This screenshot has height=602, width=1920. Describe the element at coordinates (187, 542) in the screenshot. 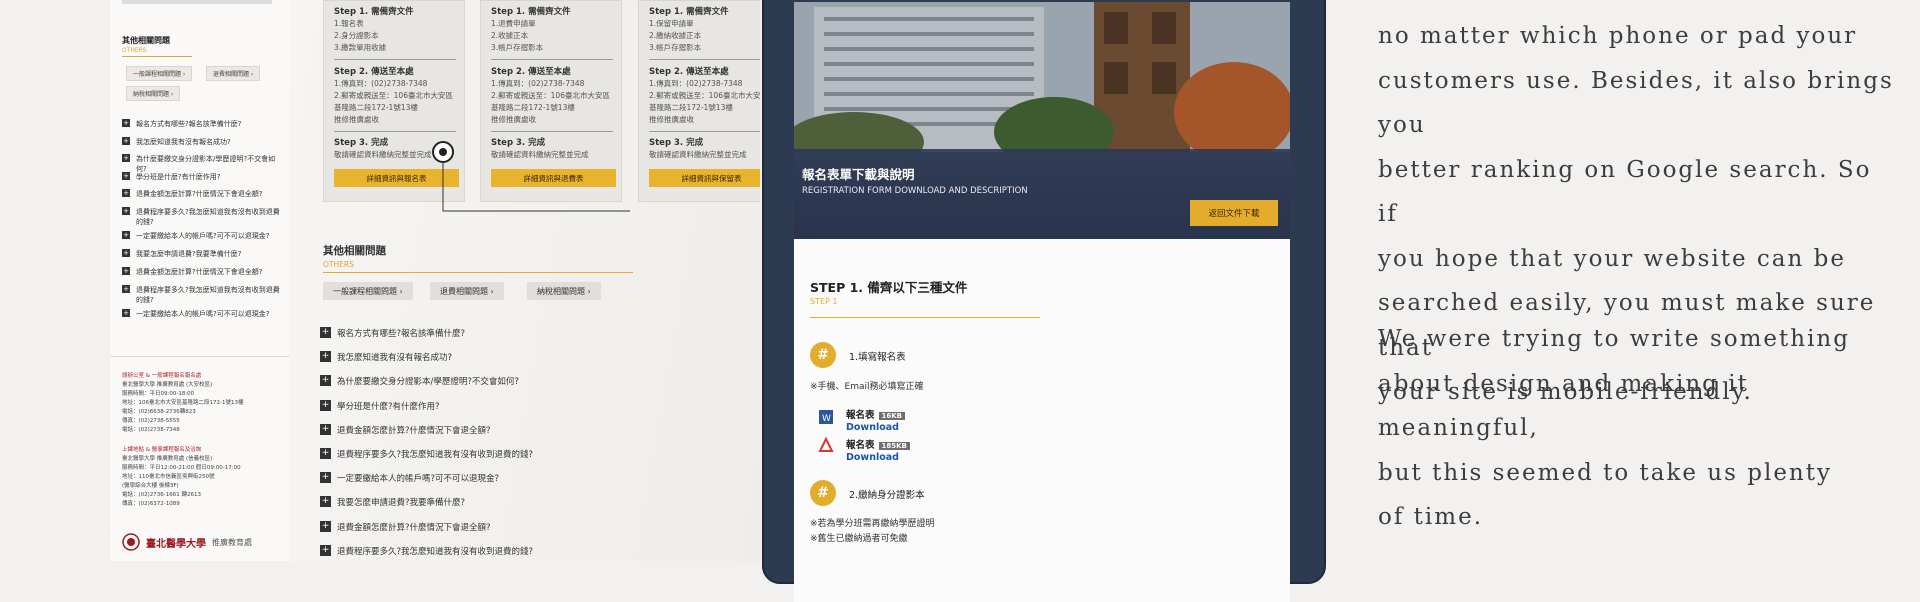

I see `footer-logo: 臺北醫學大學 推廣教育處` at that location.